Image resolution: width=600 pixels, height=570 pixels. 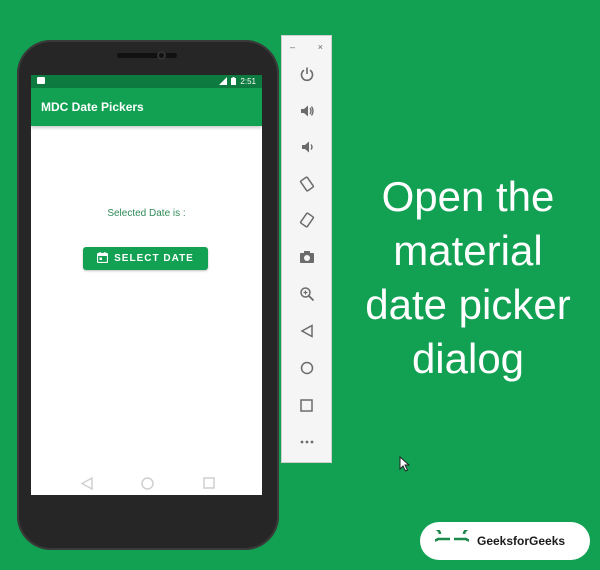 I want to click on caption-line-4: dialog, so click(x=468, y=358).